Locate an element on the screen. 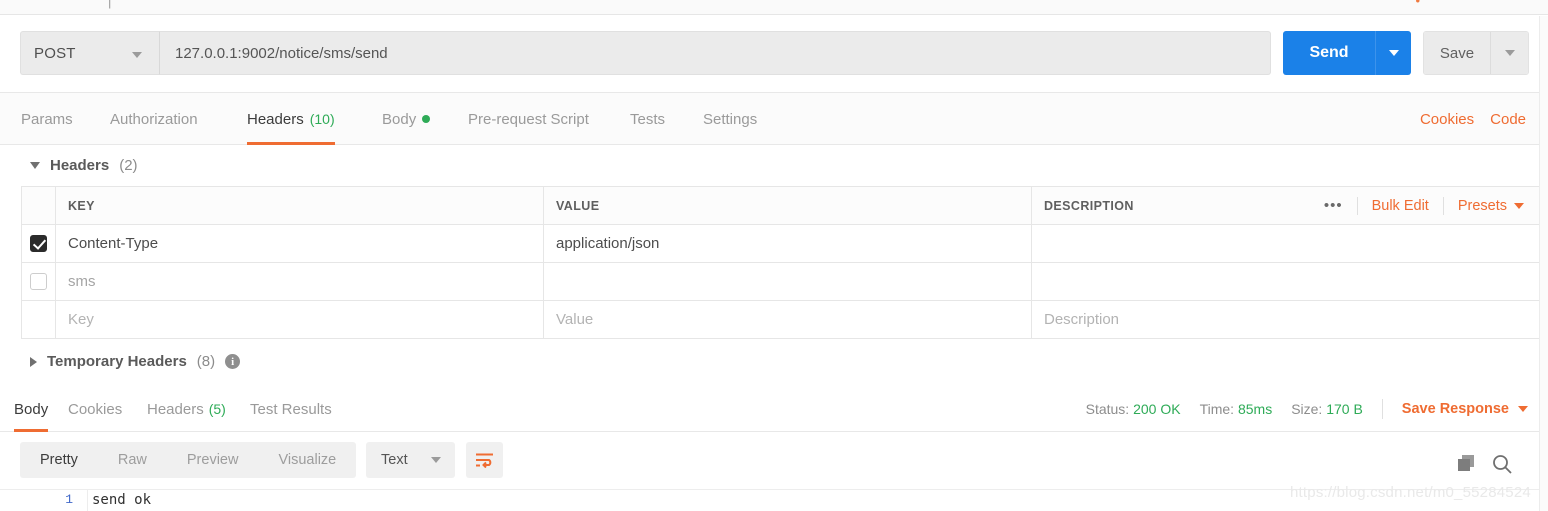 This screenshot has height=511, width=1548. tab-tests: Tests is located at coordinates (647, 119).